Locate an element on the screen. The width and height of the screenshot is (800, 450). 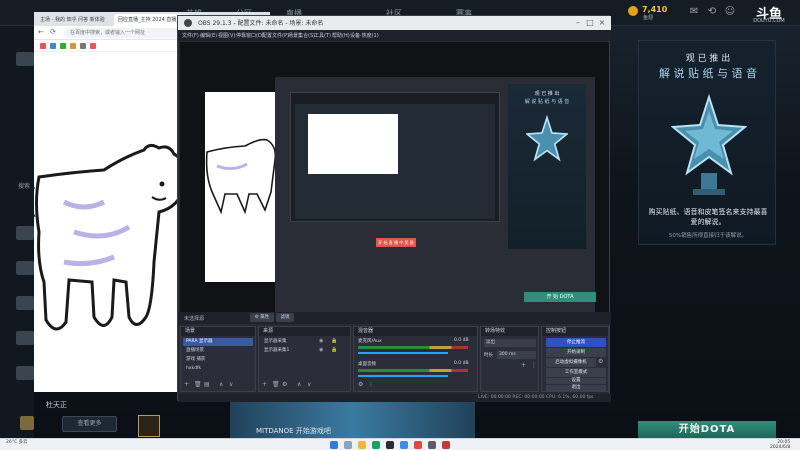
preview-promo: 观 已 推 出 解 说 贴 纸 与 语 音 is located at coordinates (547, 166).